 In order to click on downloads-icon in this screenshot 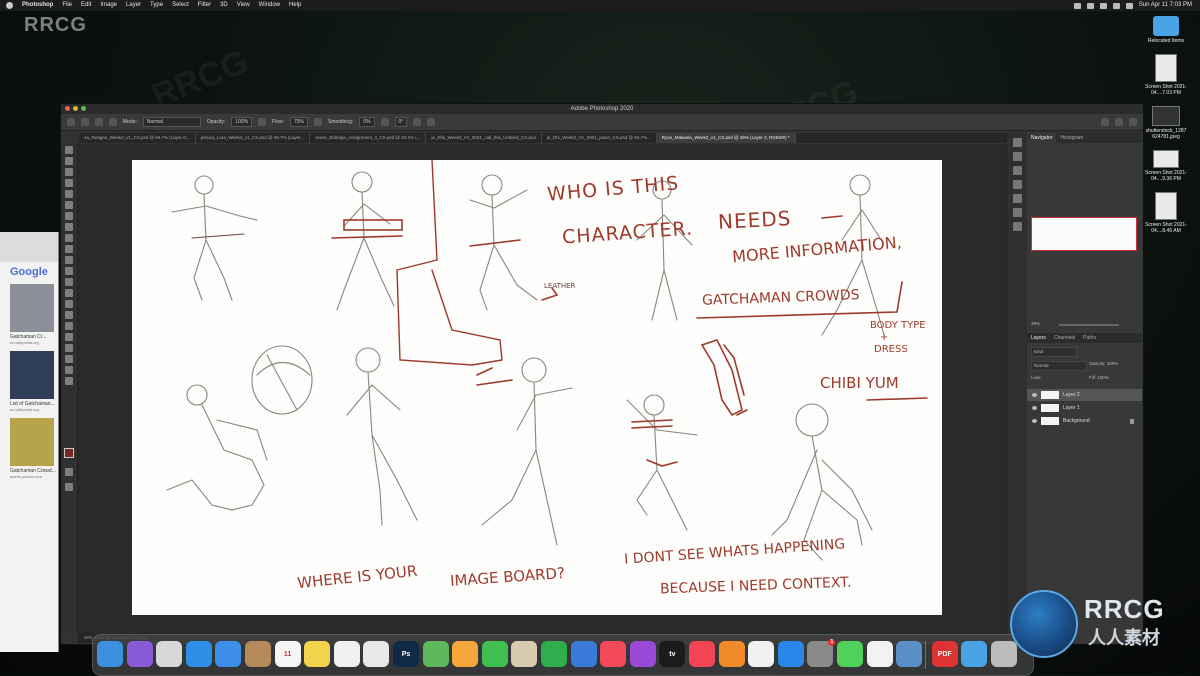, I will do `click(909, 654)`.